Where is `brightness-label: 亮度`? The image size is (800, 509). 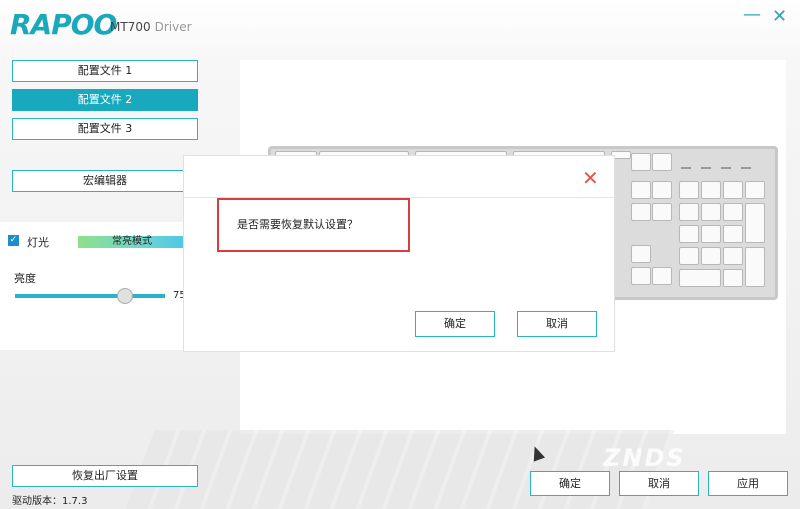 brightness-label: 亮度 is located at coordinates (25, 278).